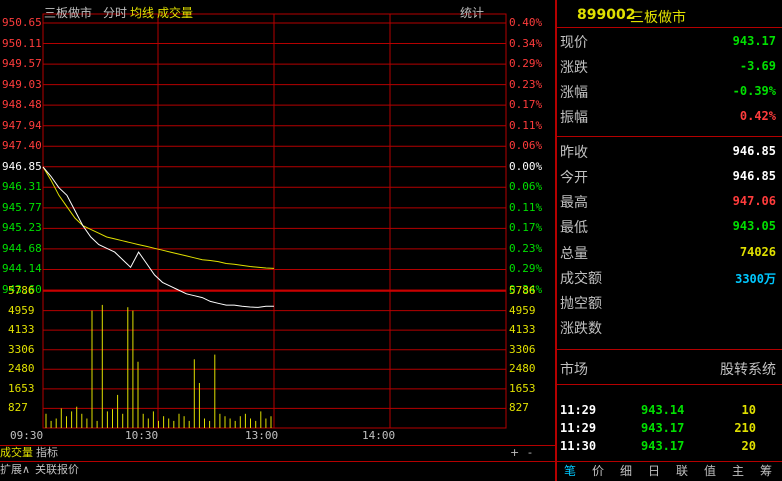 This screenshot has height=481, width=782. I want to click on quote-label: 最低, so click(574, 228).